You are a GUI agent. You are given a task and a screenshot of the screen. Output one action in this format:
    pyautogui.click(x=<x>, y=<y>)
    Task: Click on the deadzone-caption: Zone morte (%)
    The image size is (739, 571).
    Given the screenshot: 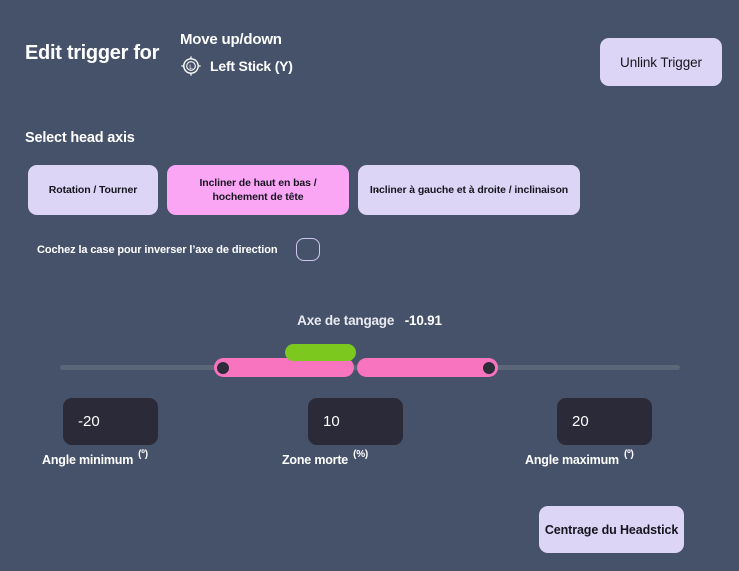 What is the action you would take?
    pyautogui.click(x=325, y=458)
    